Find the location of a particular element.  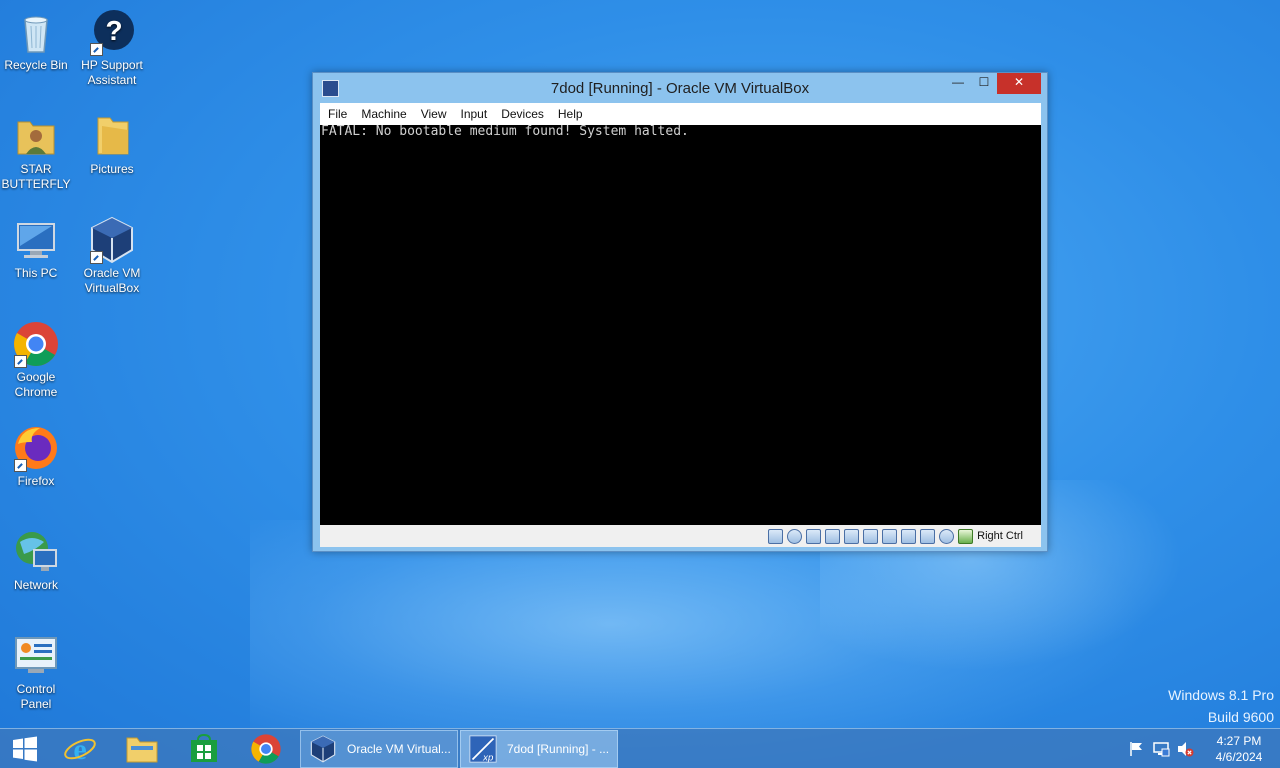

taskbar-file-explorer is located at coordinates (142, 748).